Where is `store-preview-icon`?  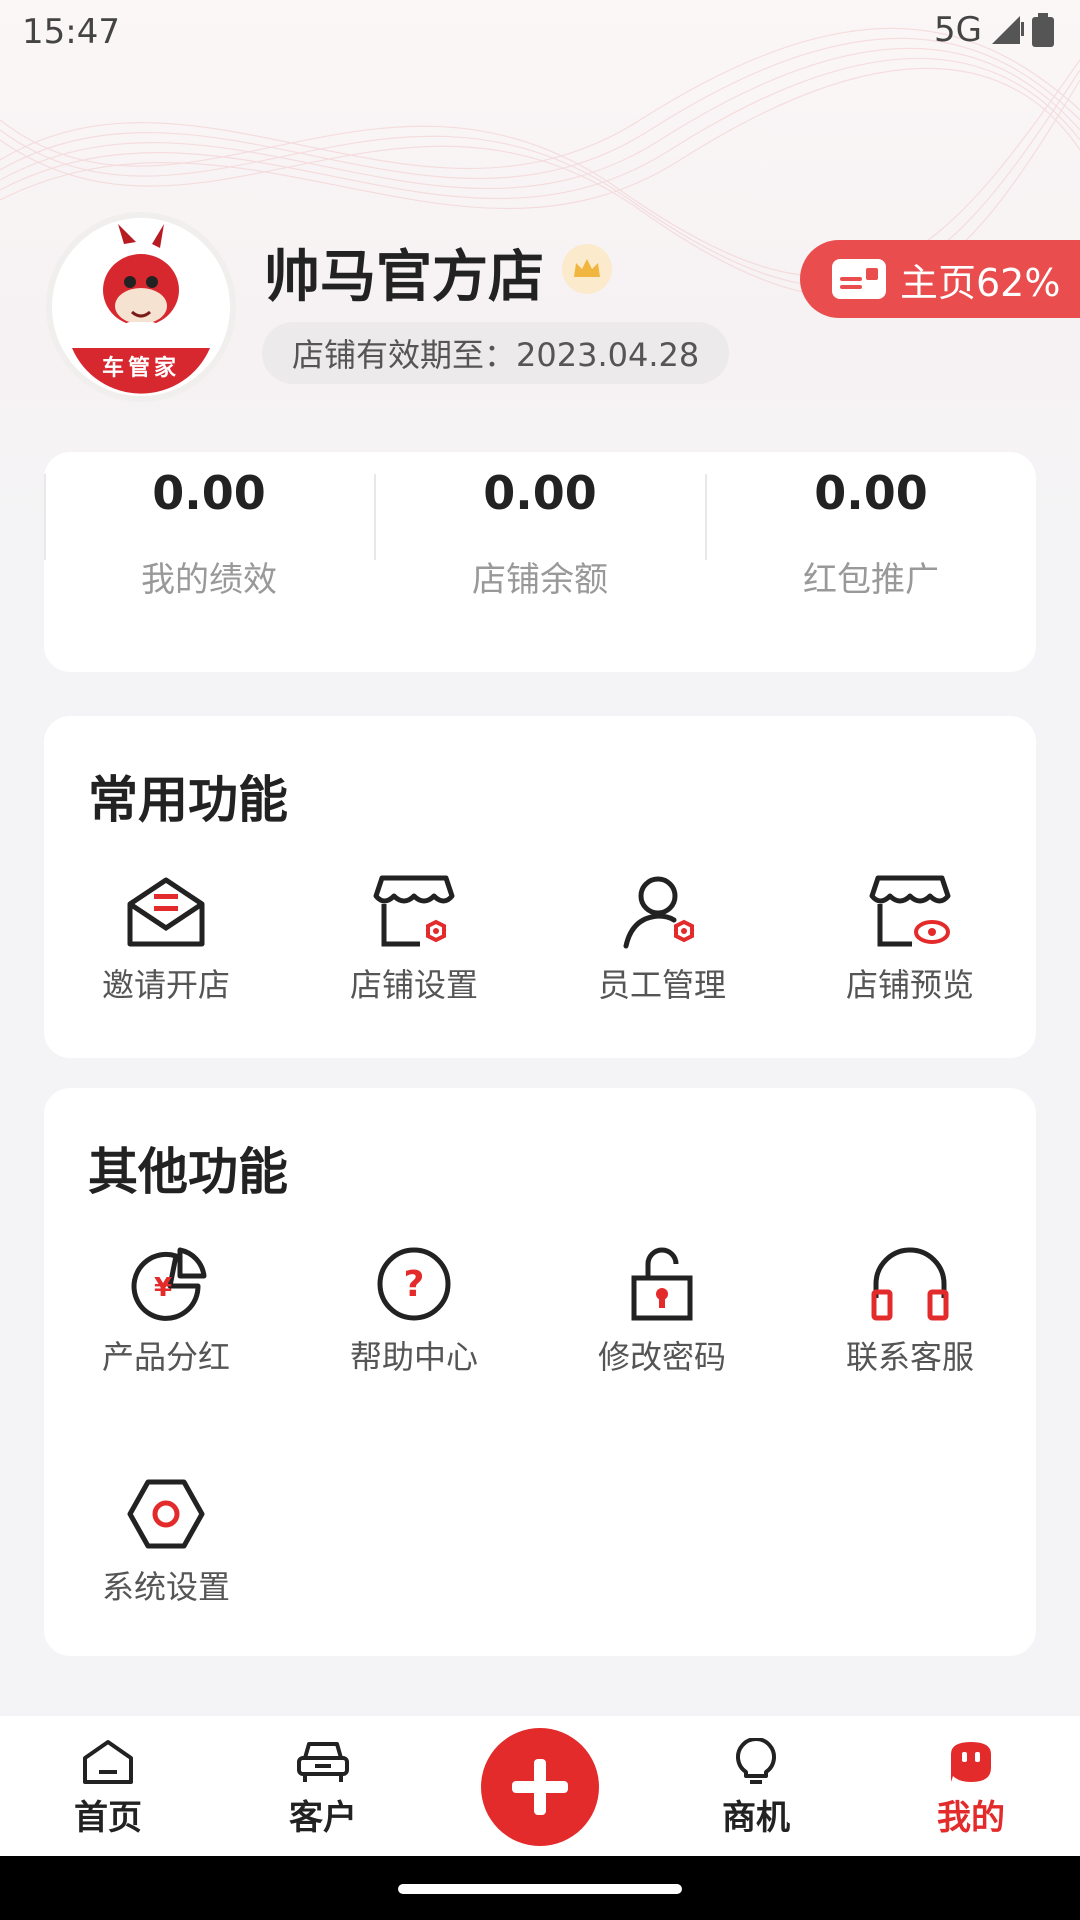
store-preview-icon is located at coordinates (910, 911).